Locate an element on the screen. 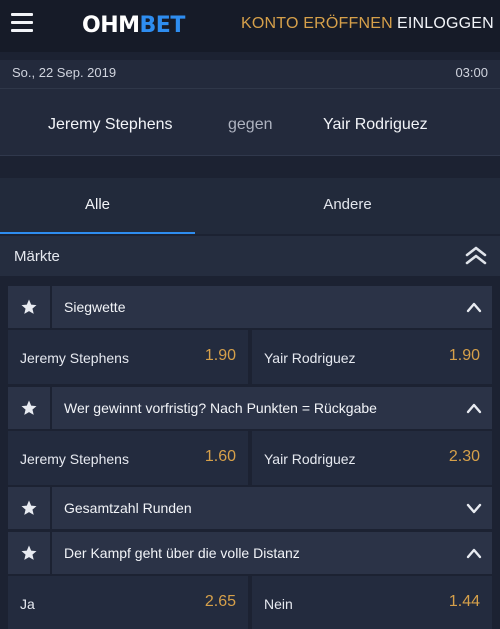  market-outcomes-row: Jeremy Stephens 1.90 Yair Rodriguez 1.90 is located at coordinates (250, 357).